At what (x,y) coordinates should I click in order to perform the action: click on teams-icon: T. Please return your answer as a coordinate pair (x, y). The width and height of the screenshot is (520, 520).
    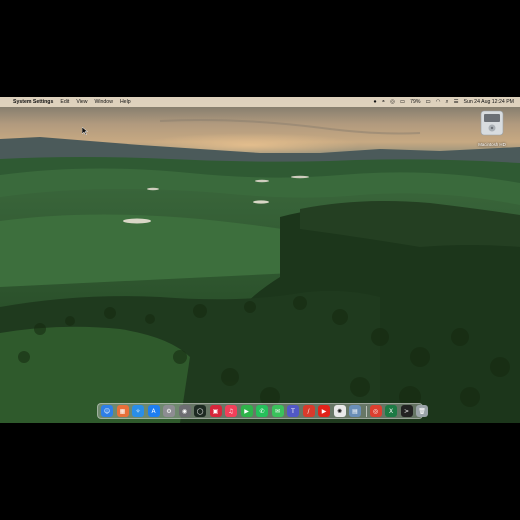
    Looking at the image, I should click on (293, 411).